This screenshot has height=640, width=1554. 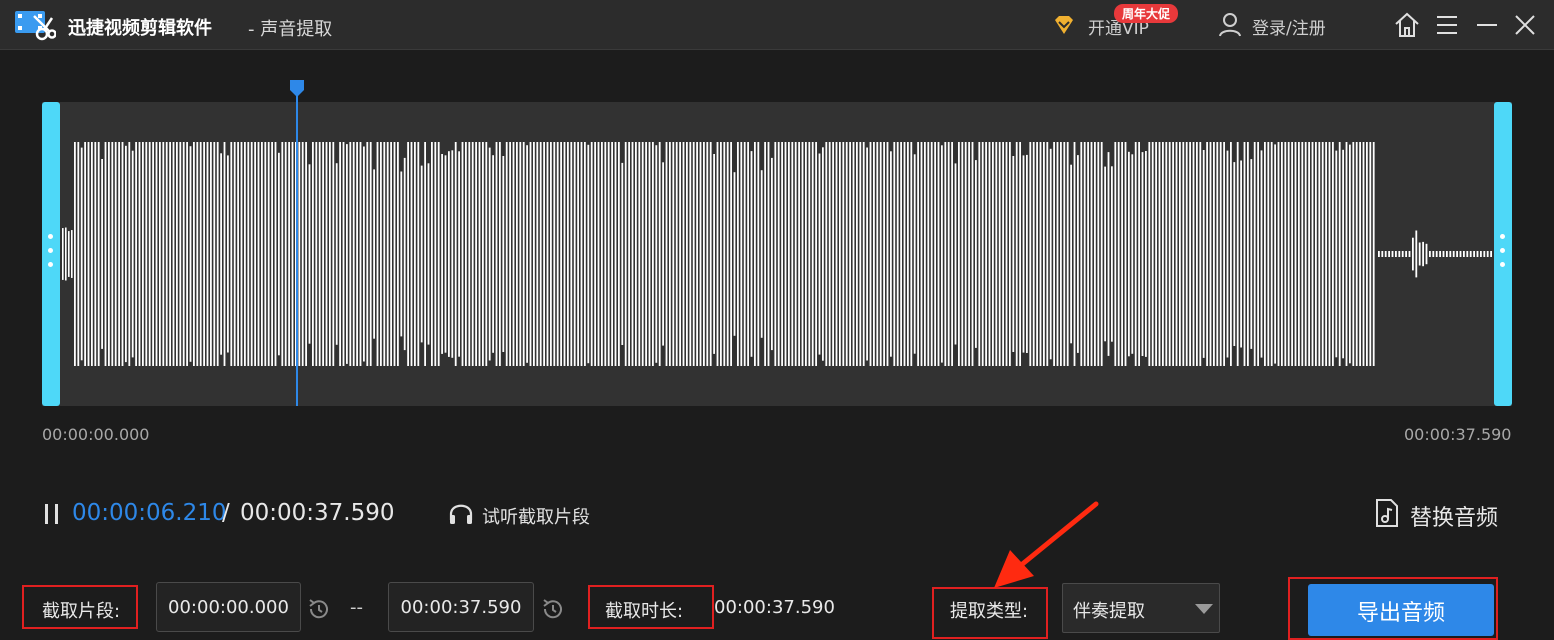 I want to click on preview-clip-label: 试听截取片段, so click(x=536, y=517).